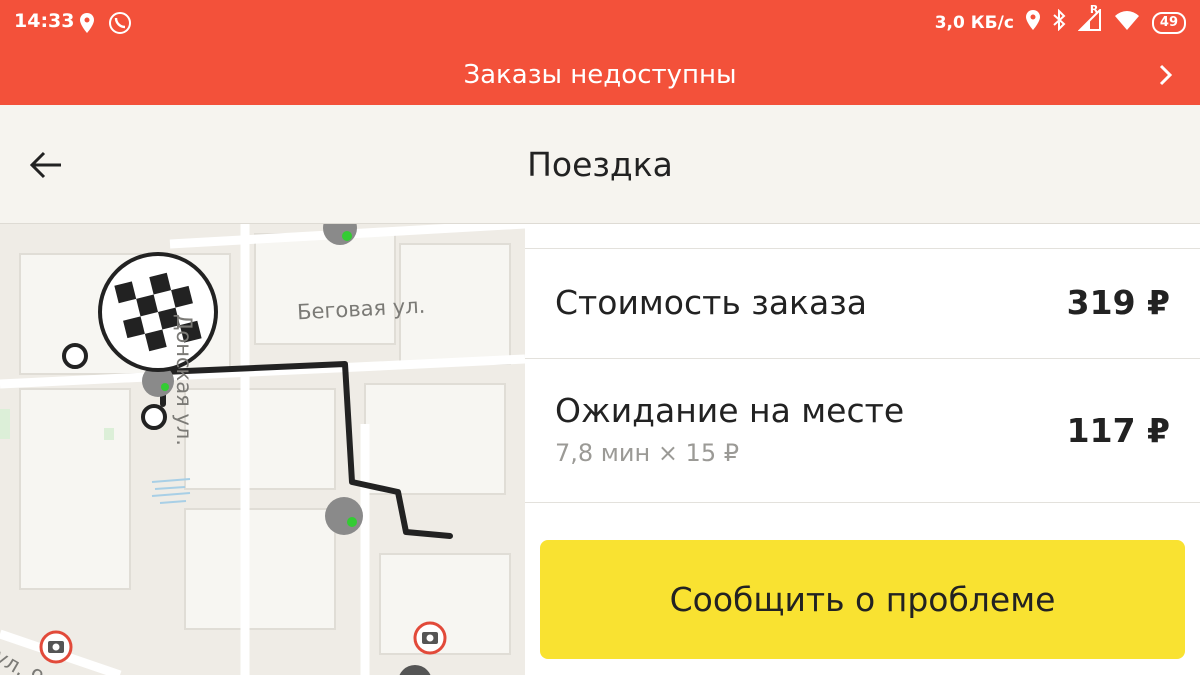 This screenshot has width=1200, height=675. Describe the element at coordinates (120, 25) in the screenshot. I see `call-icon` at that location.